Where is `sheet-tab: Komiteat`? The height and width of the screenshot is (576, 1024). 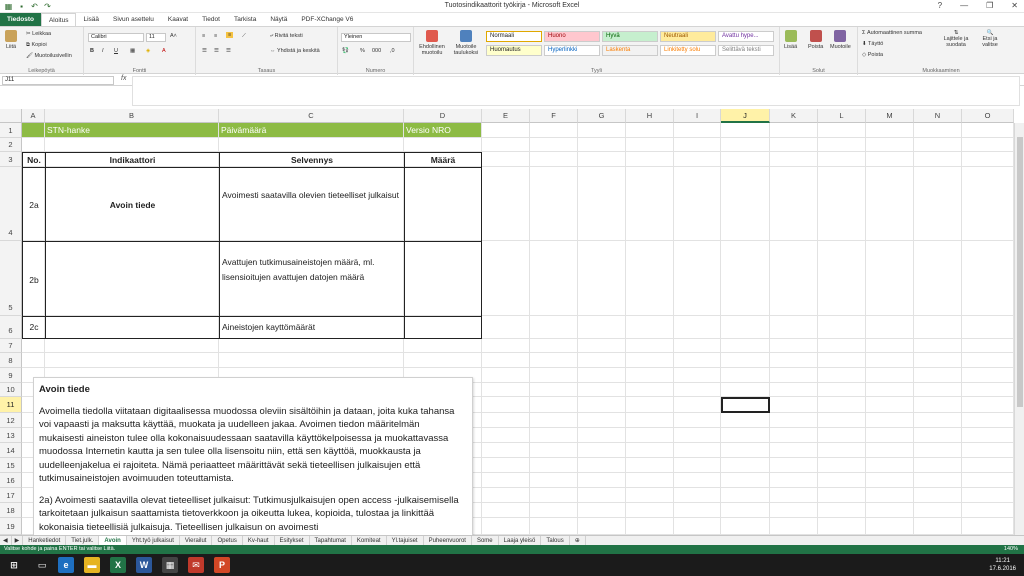
sheet-tab: Komiteat is located at coordinates (369, 540).